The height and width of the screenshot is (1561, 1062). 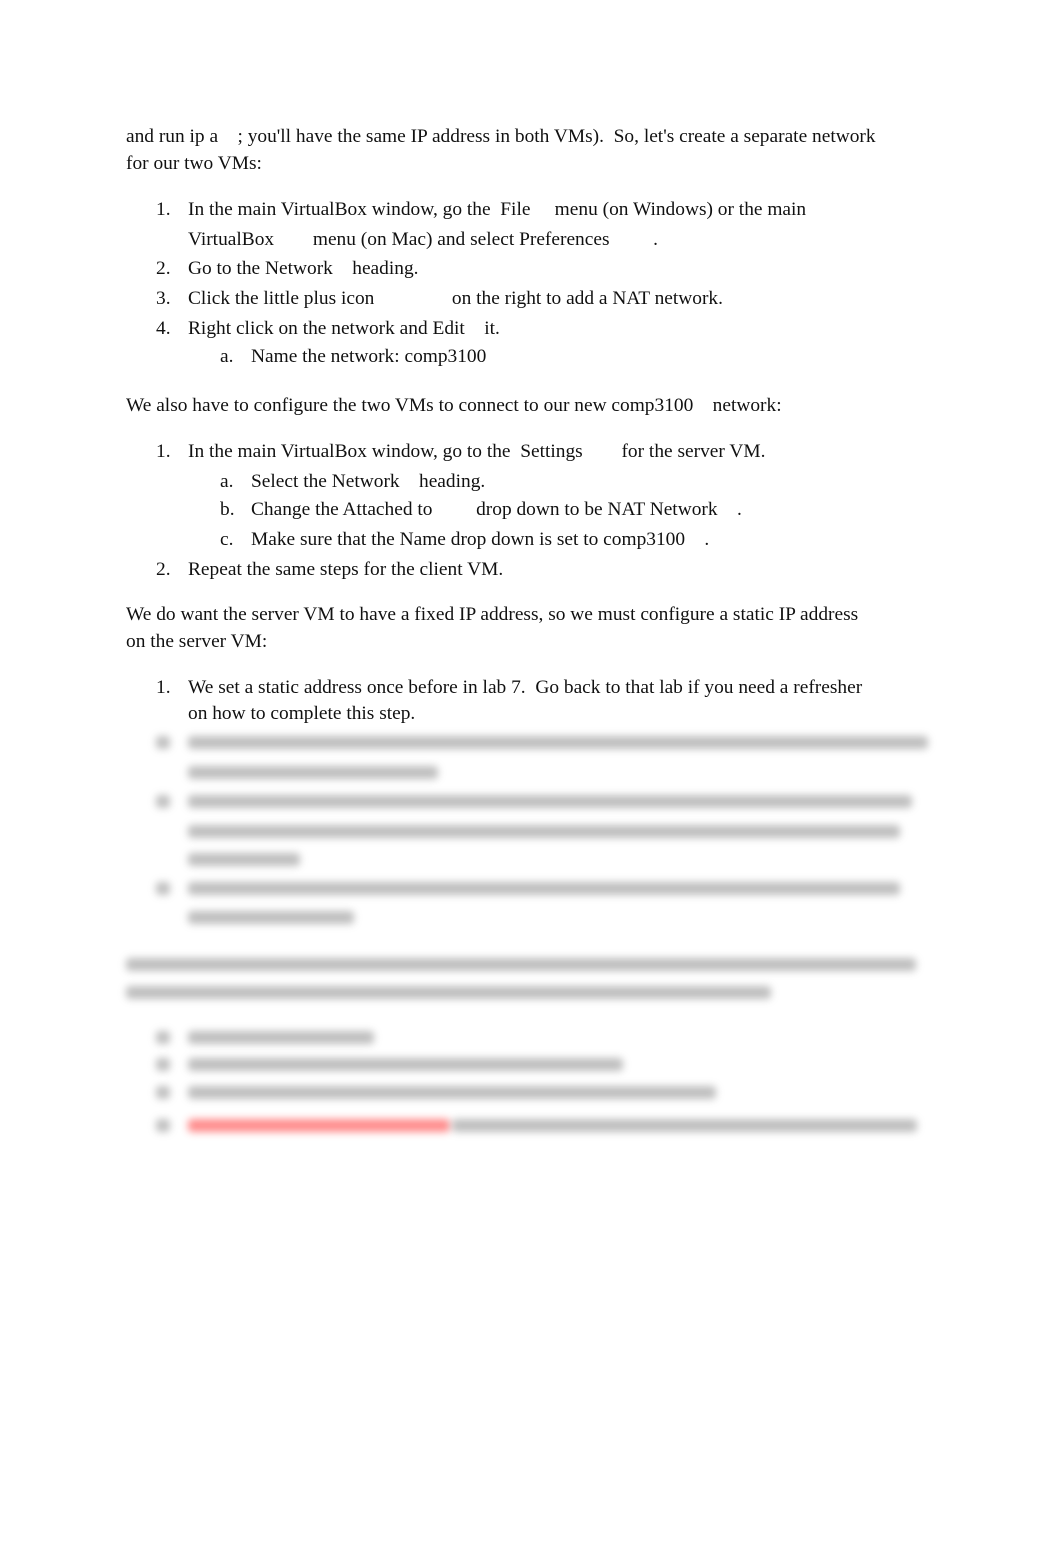 What do you see at coordinates (319, 1125) in the screenshot?
I see `blurred-highlight` at bounding box center [319, 1125].